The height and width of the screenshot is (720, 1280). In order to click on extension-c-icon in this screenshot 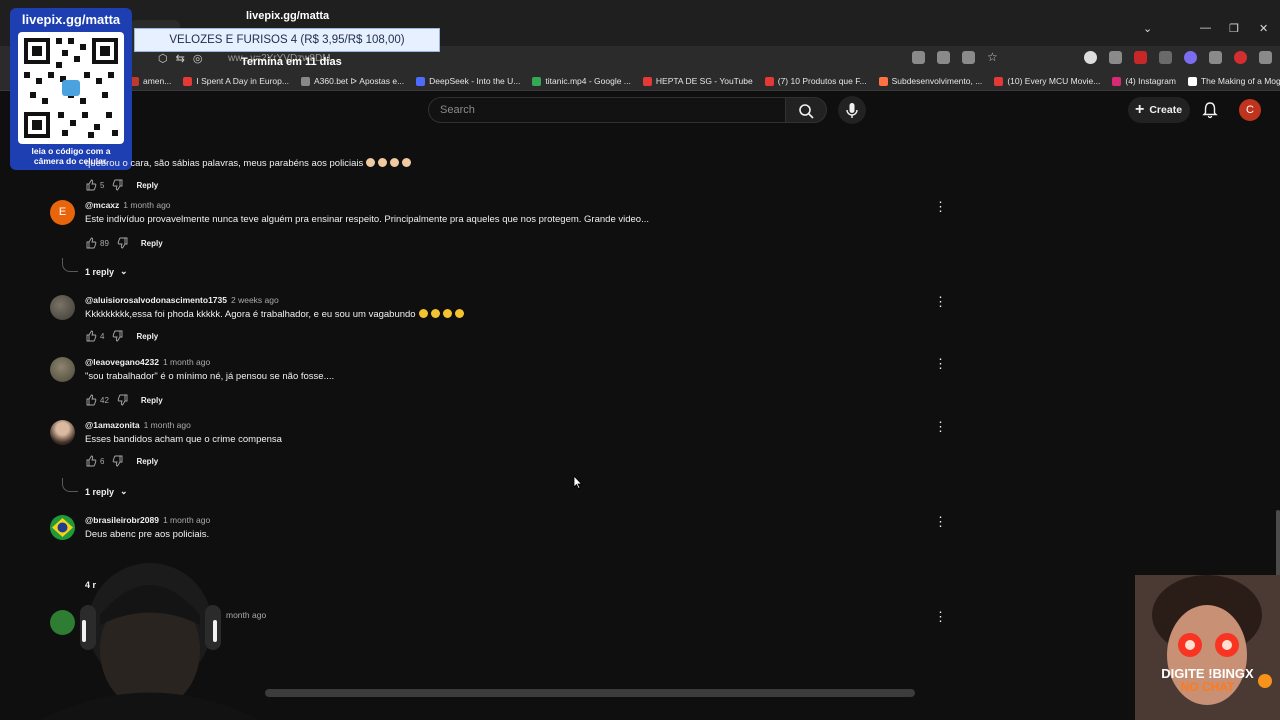, I will do `click(1090, 57)`.